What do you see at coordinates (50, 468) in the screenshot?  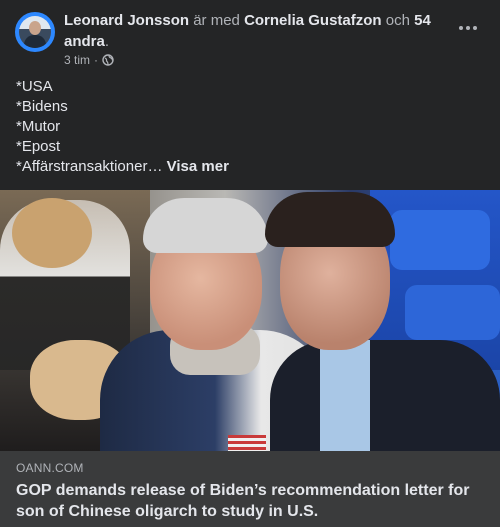 I see `link-domain: OANN.COM` at bounding box center [50, 468].